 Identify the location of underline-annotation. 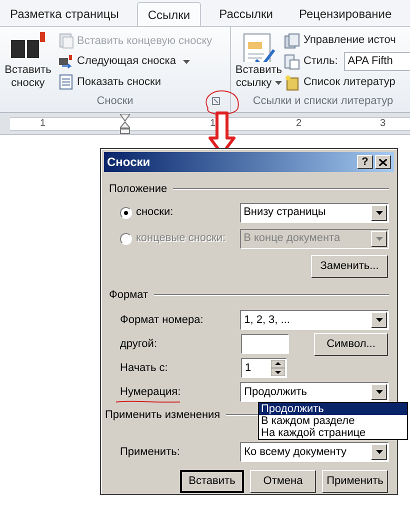
(148, 402).